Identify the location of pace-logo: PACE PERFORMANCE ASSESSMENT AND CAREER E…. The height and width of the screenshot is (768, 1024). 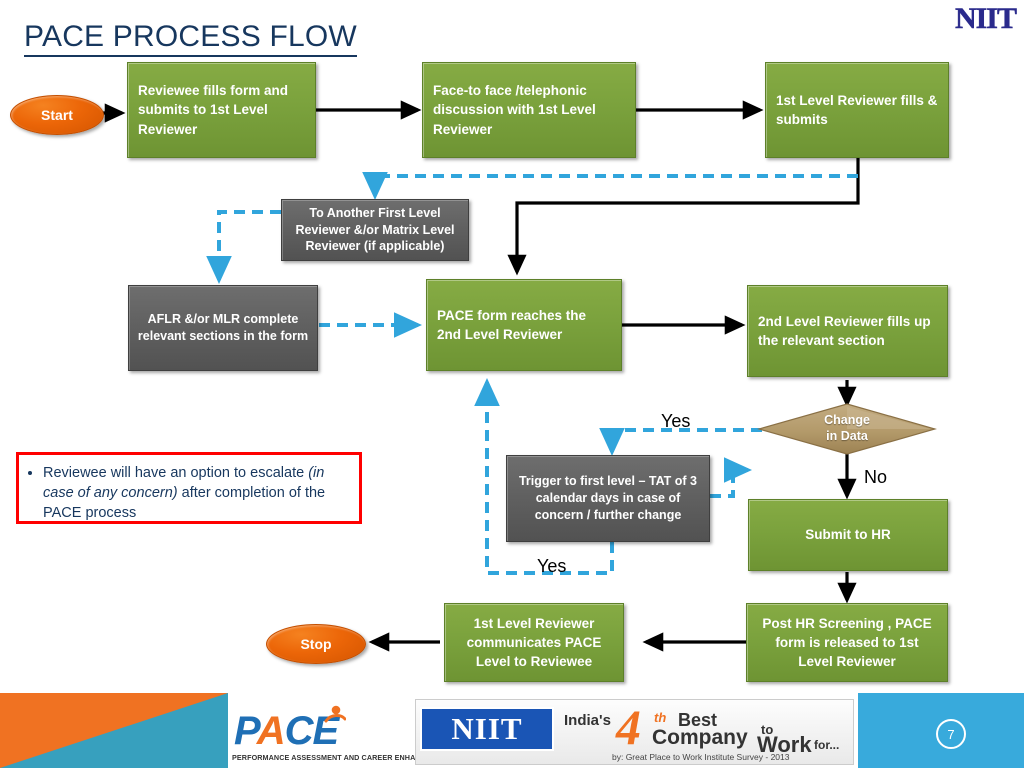
(340, 731).